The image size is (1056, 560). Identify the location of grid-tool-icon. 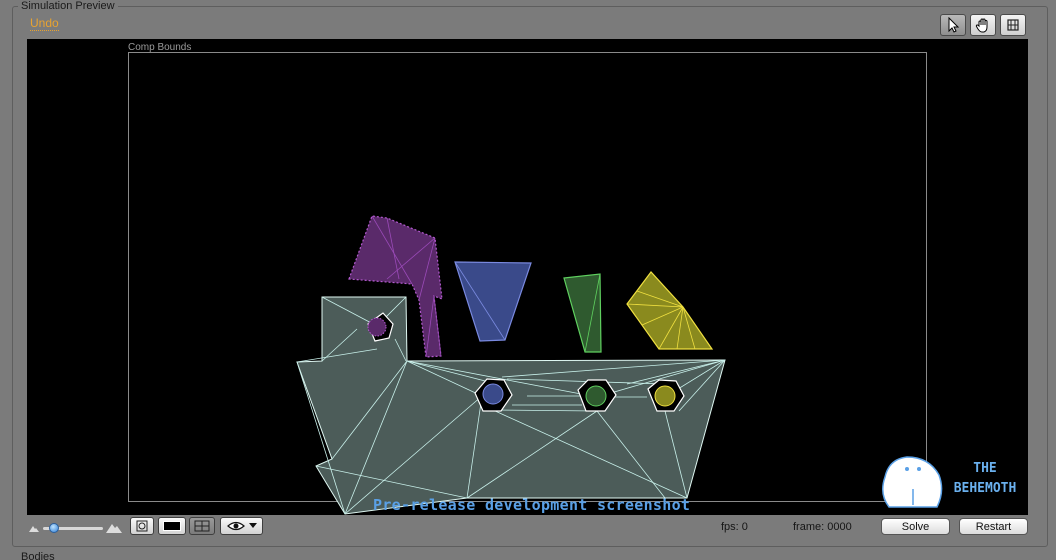
(1013, 25).